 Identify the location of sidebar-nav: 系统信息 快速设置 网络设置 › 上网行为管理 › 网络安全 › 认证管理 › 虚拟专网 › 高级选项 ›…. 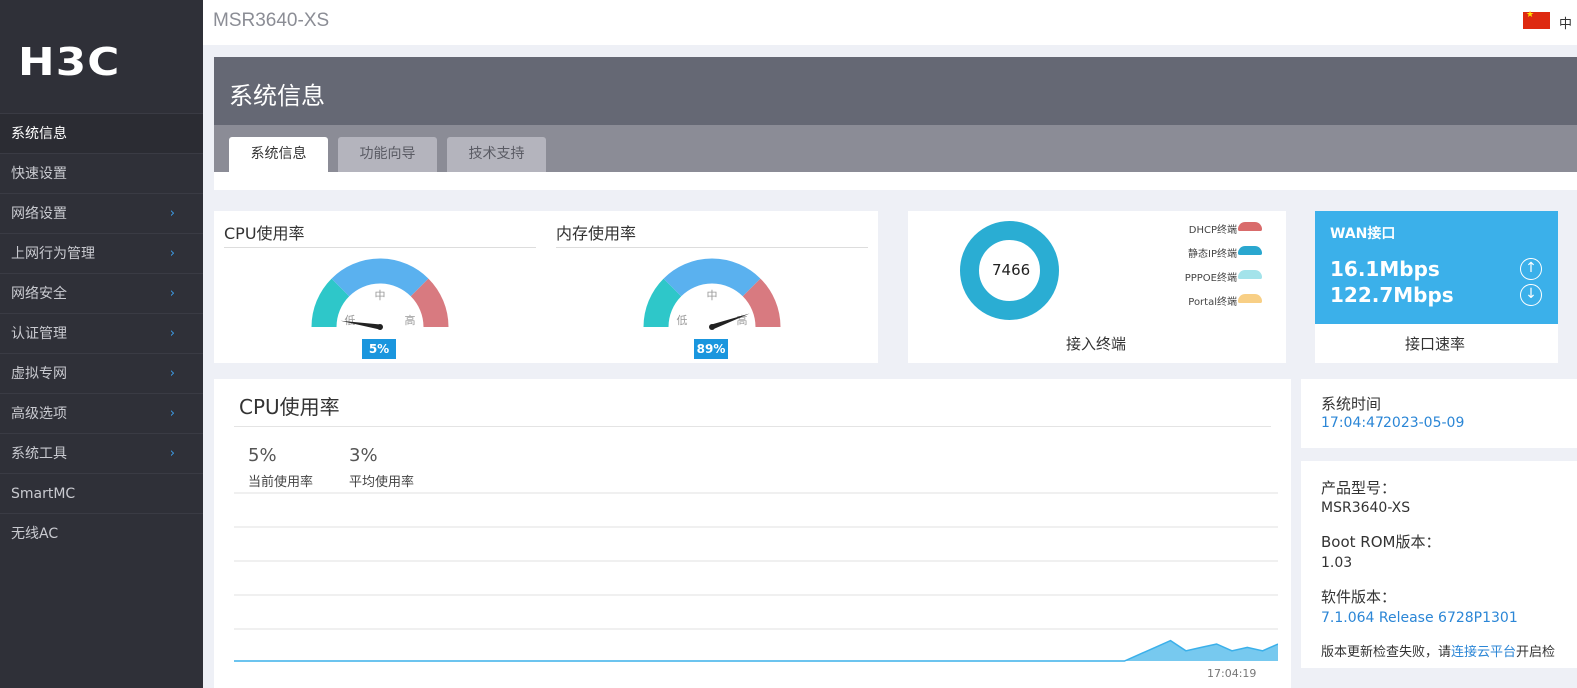
(101, 333).